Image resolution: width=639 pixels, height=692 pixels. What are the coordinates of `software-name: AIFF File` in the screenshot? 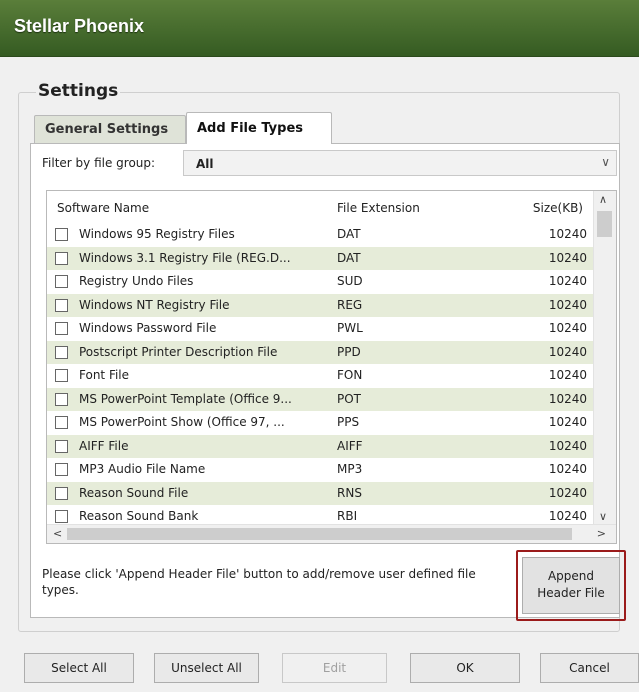 It's located at (104, 445).